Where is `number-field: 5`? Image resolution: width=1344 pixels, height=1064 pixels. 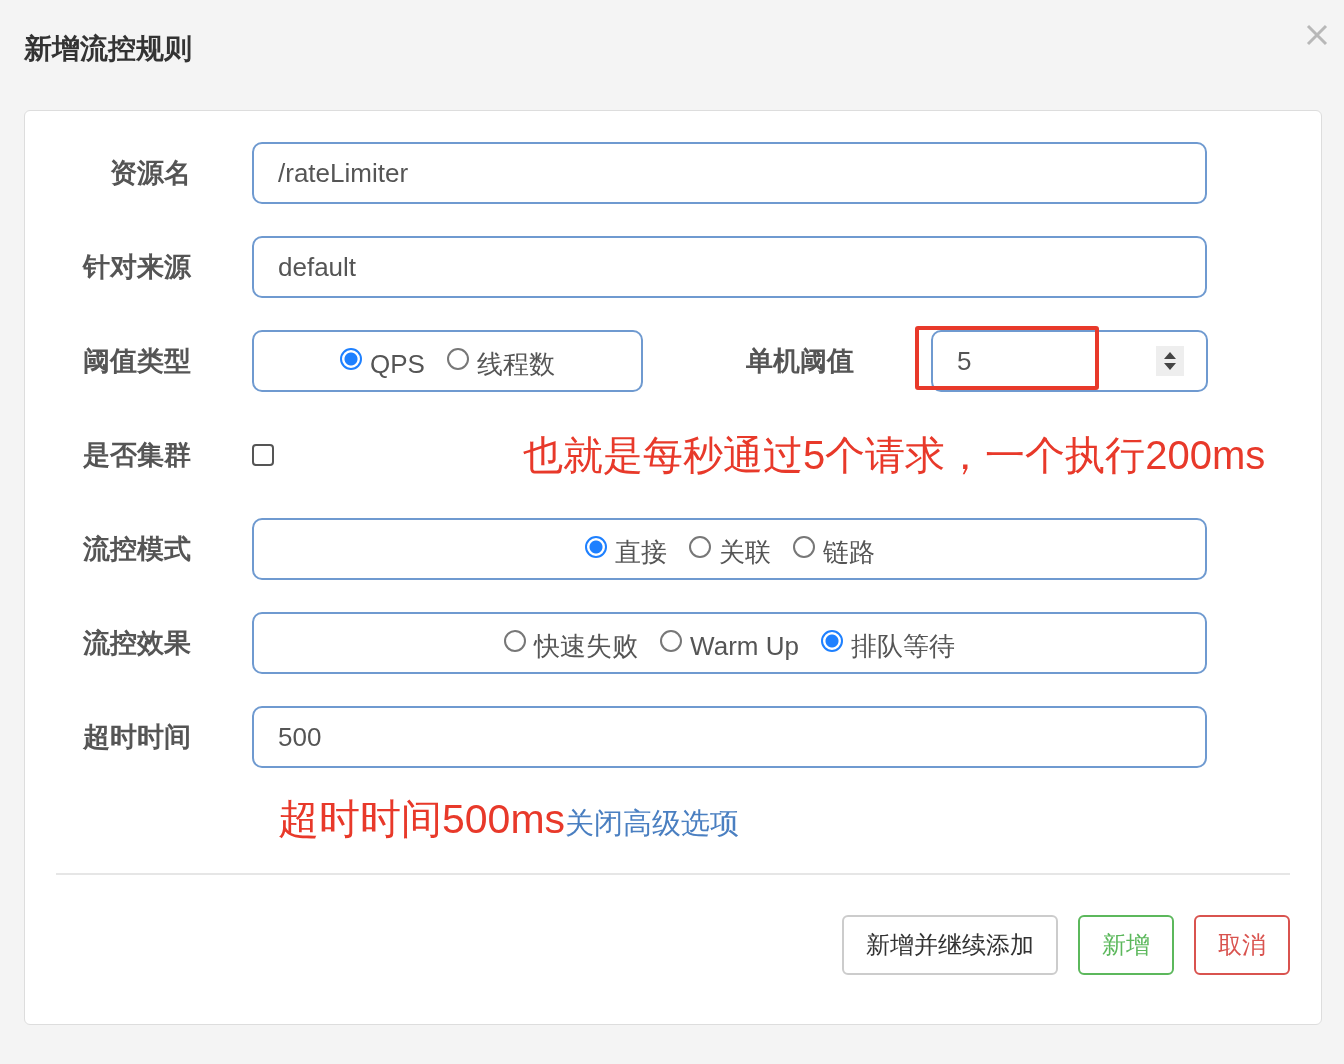 number-field: 5 is located at coordinates (1069, 361).